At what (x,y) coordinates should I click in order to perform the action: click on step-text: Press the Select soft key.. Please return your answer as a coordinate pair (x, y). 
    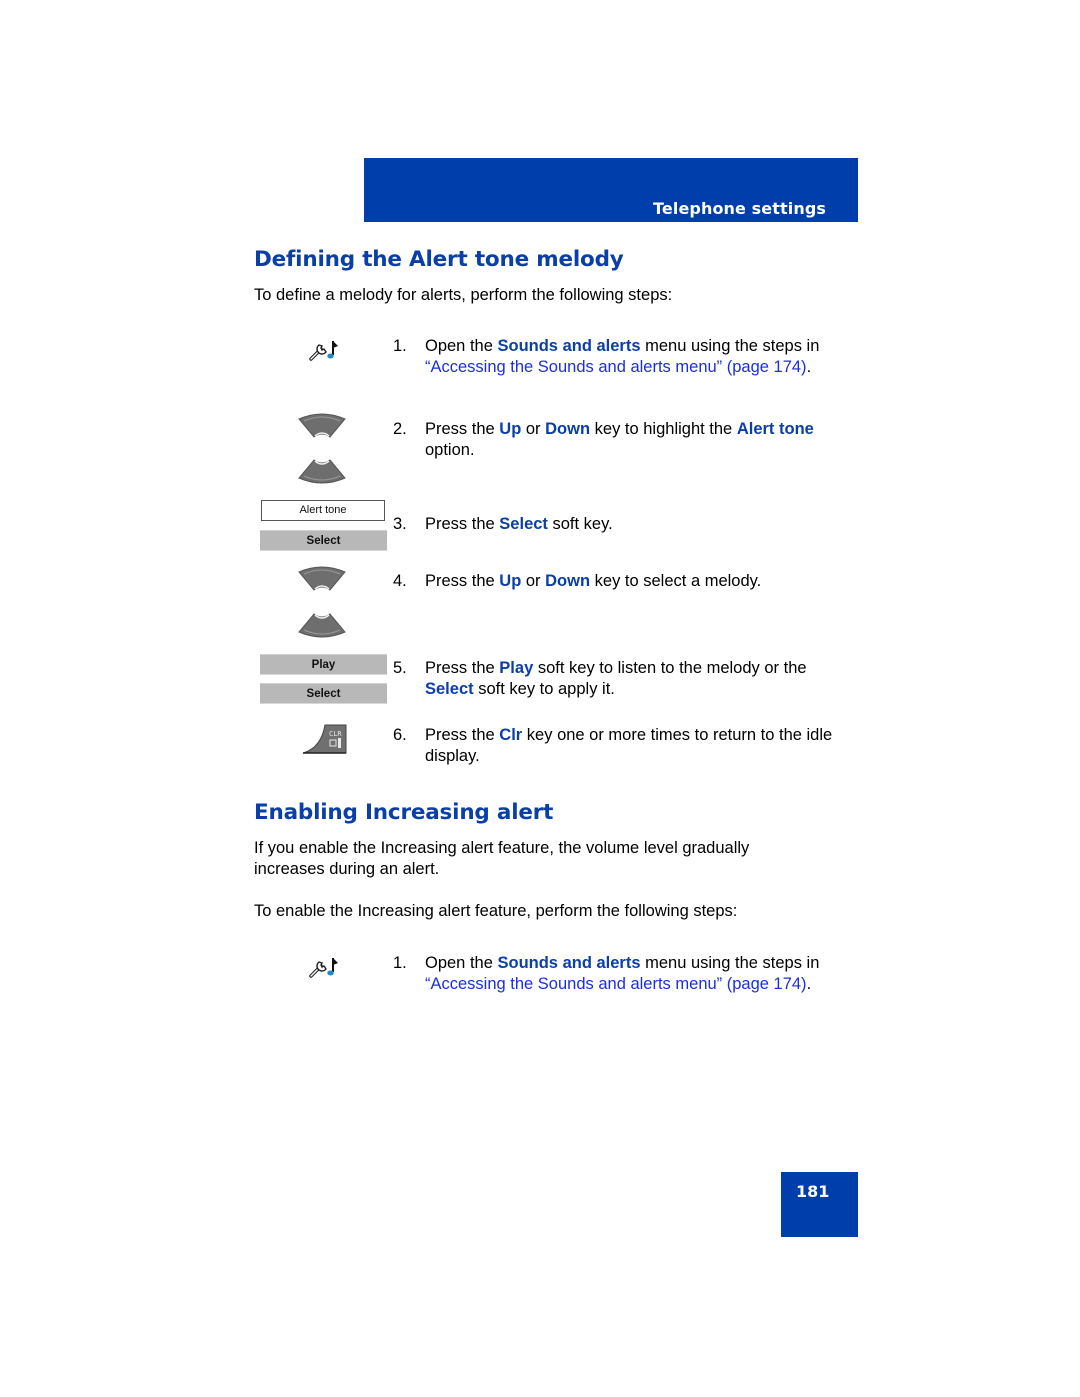
    Looking at the image, I should click on (635, 524).